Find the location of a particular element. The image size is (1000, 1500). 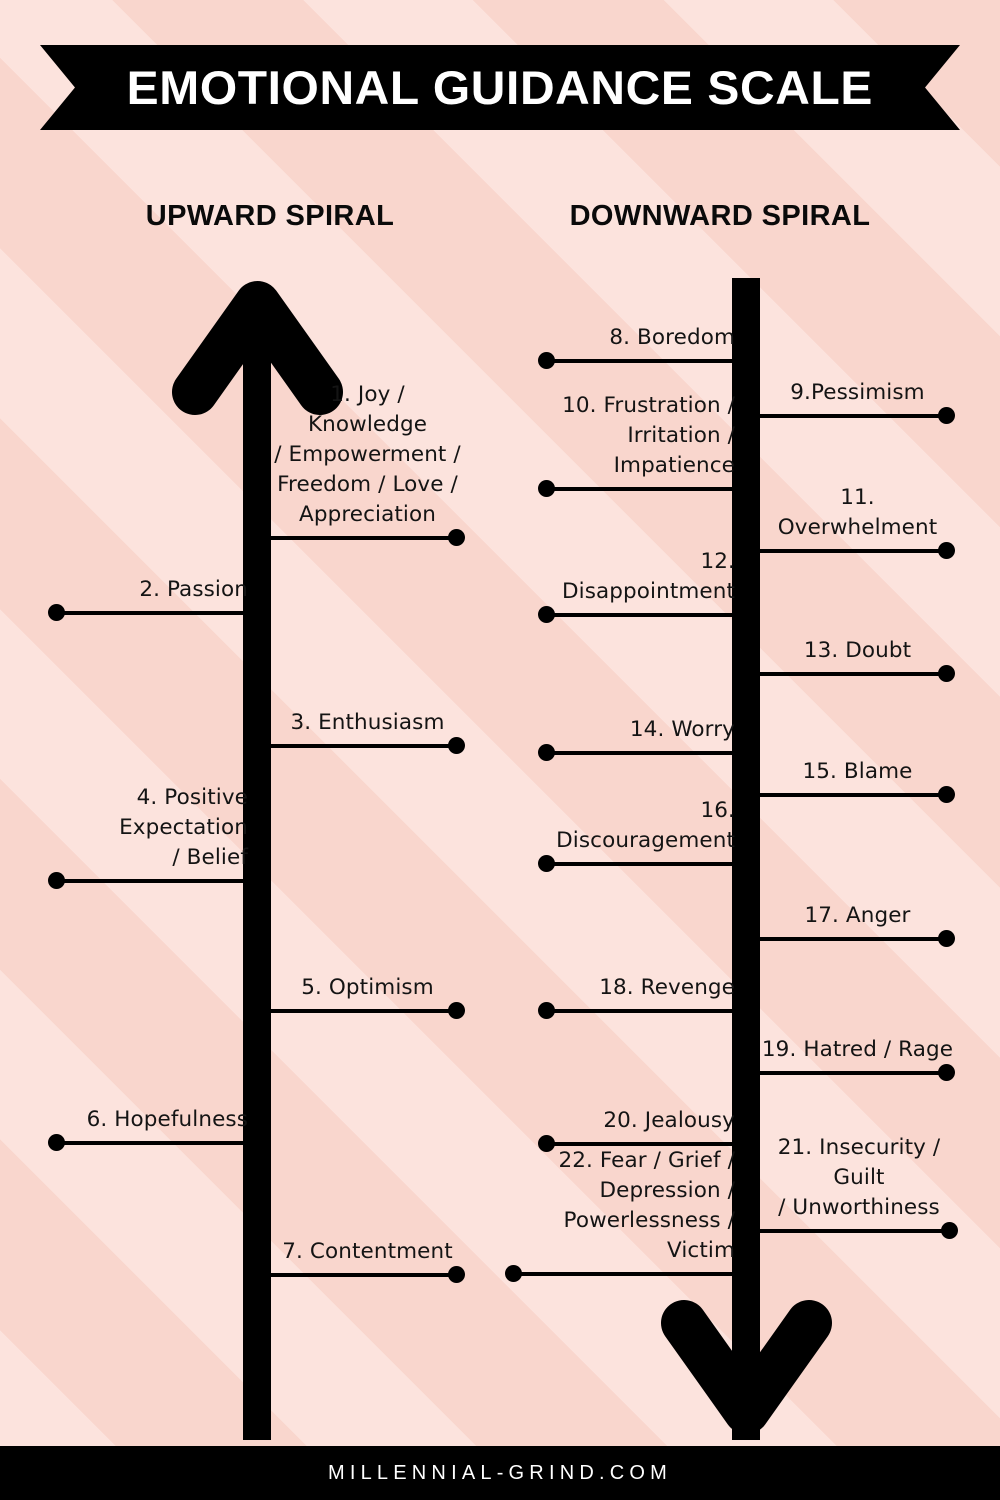

list-item: 3. Enthusiasm is located at coordinates (367, 723).